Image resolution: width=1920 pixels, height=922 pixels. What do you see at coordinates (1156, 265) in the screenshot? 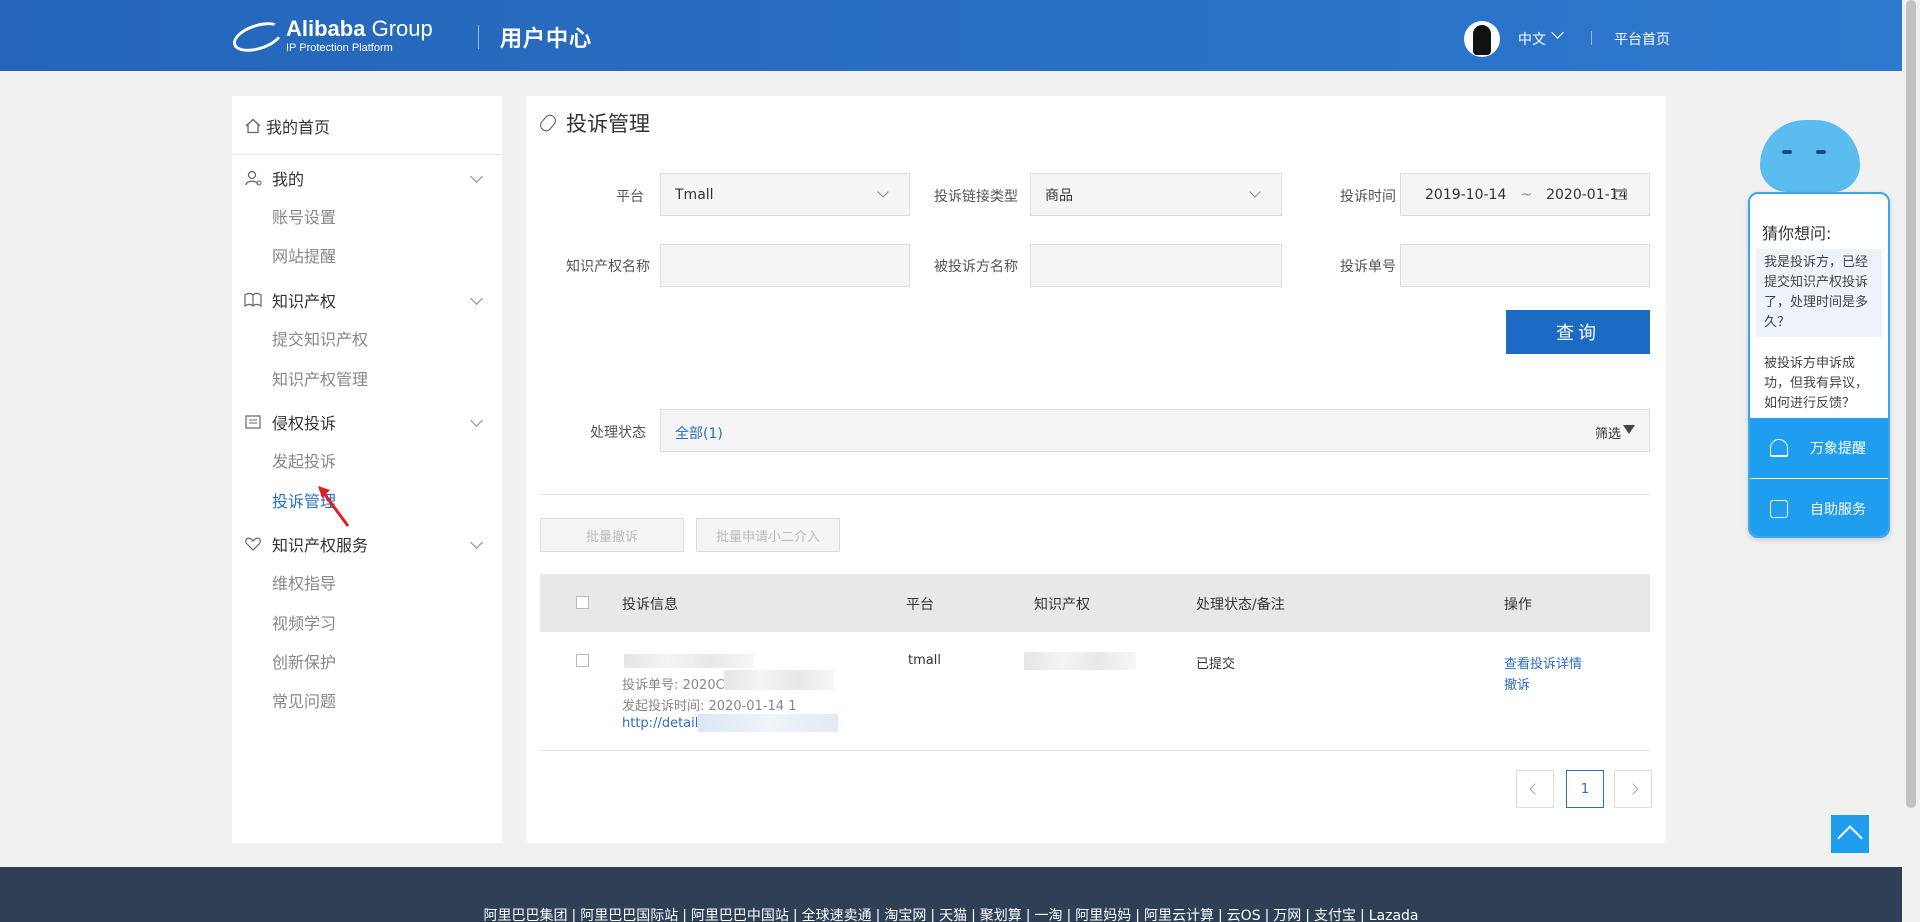
I see `respondent-input` at bounding box center [1156, 265].